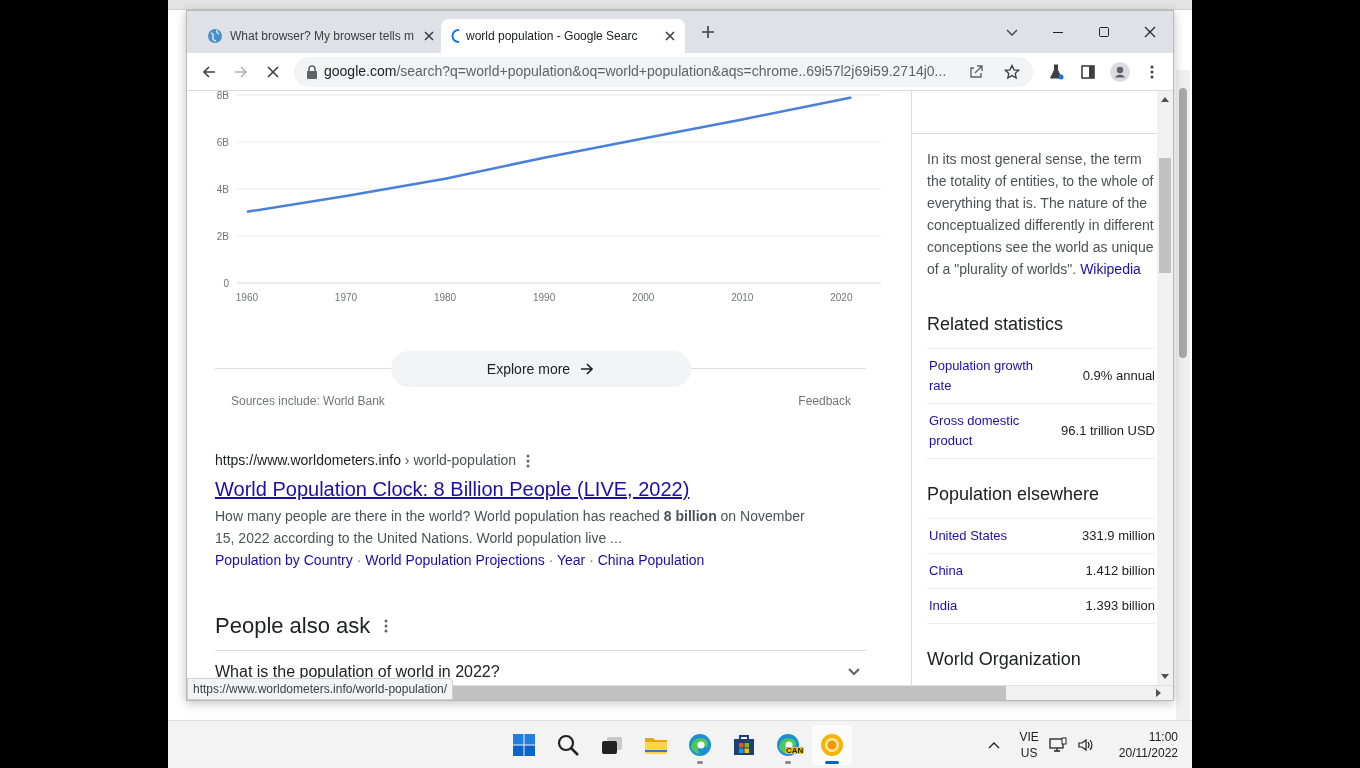 This screenshot has width=1360, height=768. What do you see at coordinates (571, 560) in the screenshot?
I see `sitelink: Year` at bounding box center [571, 560].